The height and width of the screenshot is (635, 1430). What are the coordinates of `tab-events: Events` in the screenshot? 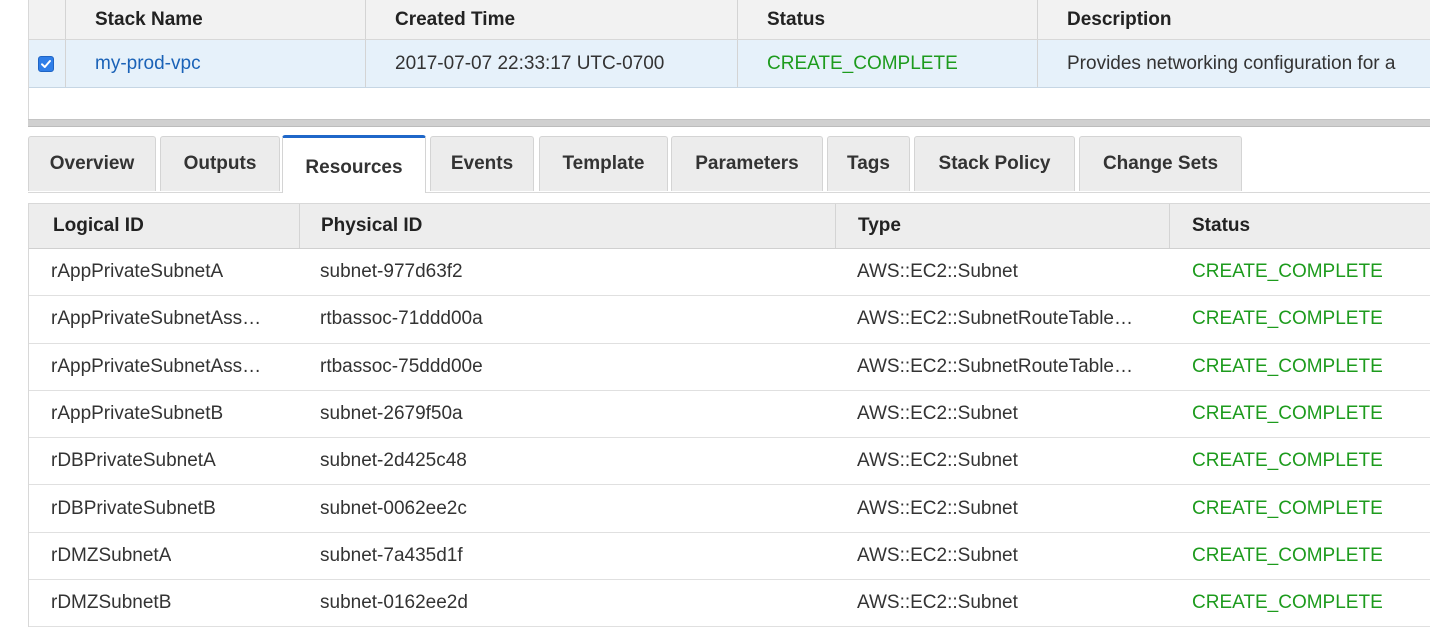 It's located at (482, 163).